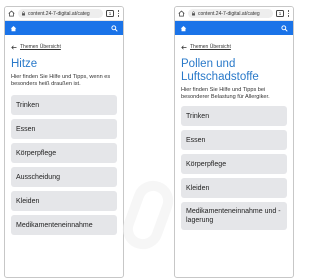 The width and height of the screenshot is (320, 280). Describe the element at coordinates (234, 216) in the screenshot. I see `list-item-medikamenteneinnahme-lagerung: Medikamenteneinnahme und -lagerung` at that location.